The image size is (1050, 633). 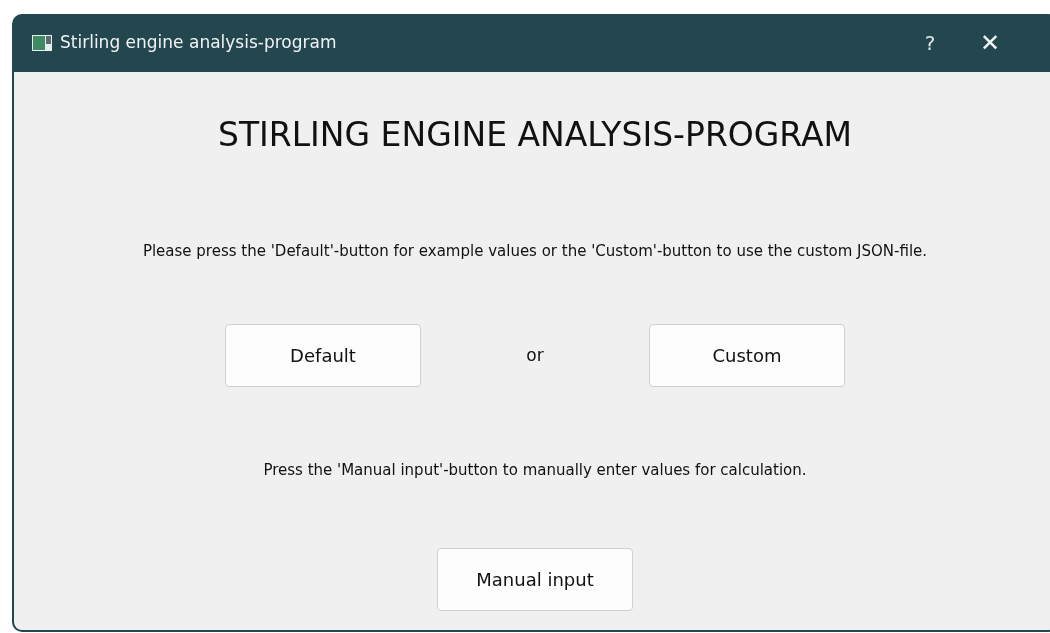 I want to click on help-button: ?, so click(x=930, y=43).